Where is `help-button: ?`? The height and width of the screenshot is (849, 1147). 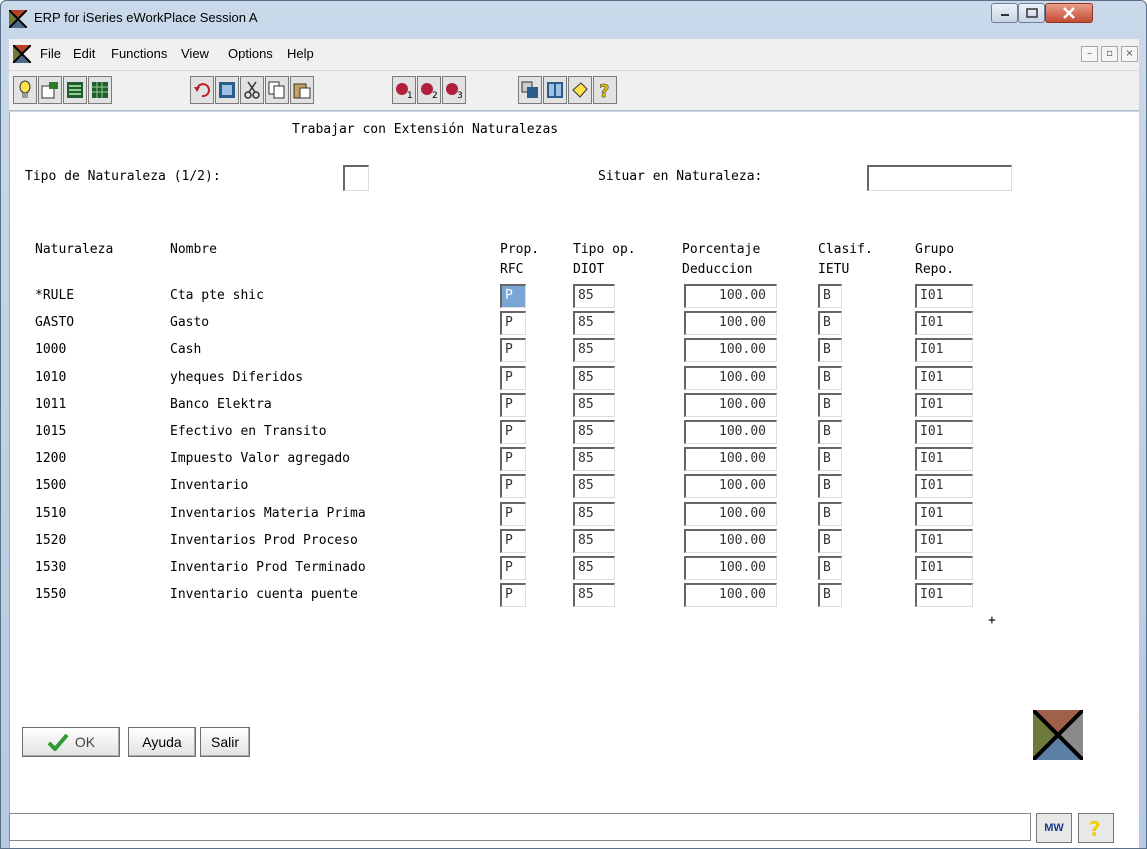 help-button: ? is located at coordinates (605, 90).